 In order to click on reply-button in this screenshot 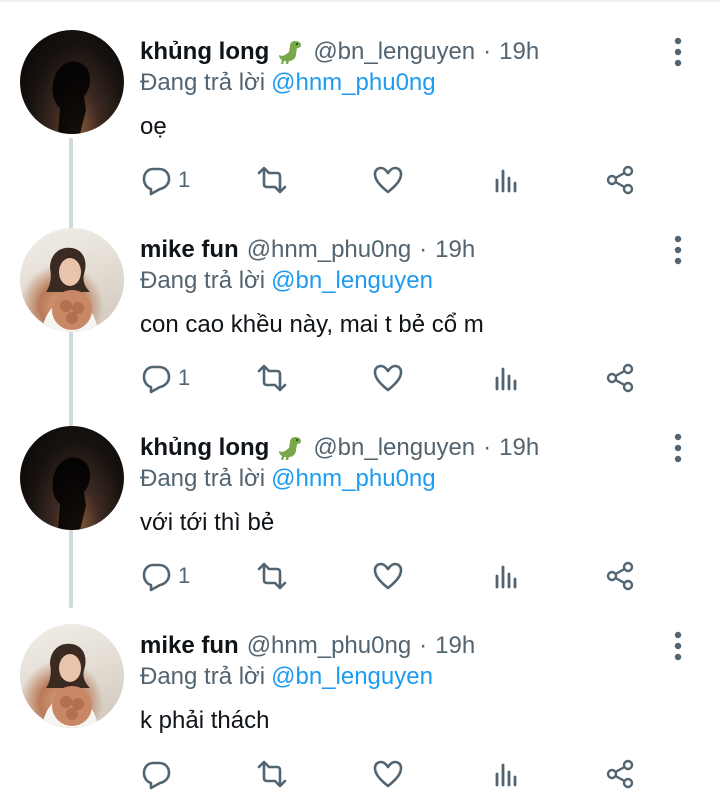, I will do `click(159, 774)`.